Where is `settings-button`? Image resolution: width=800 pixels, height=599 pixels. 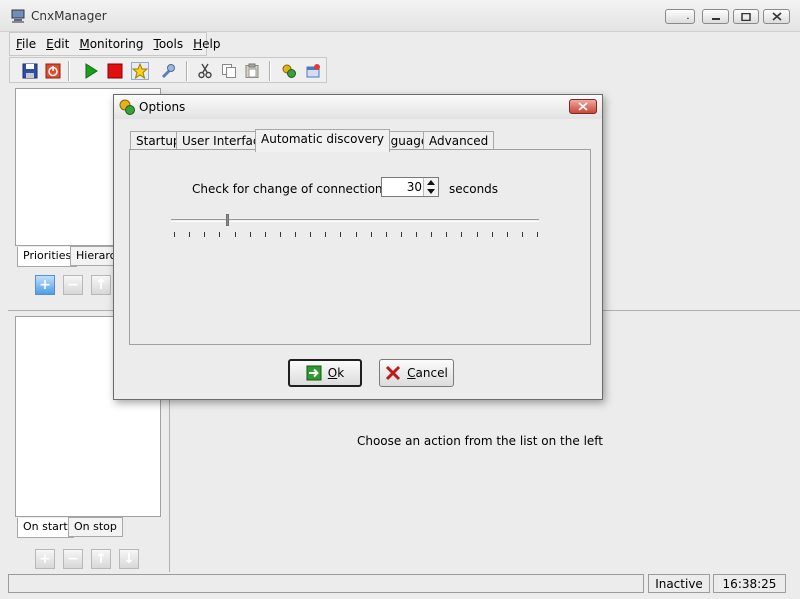
settings-button is located at coordinates (168, 71).